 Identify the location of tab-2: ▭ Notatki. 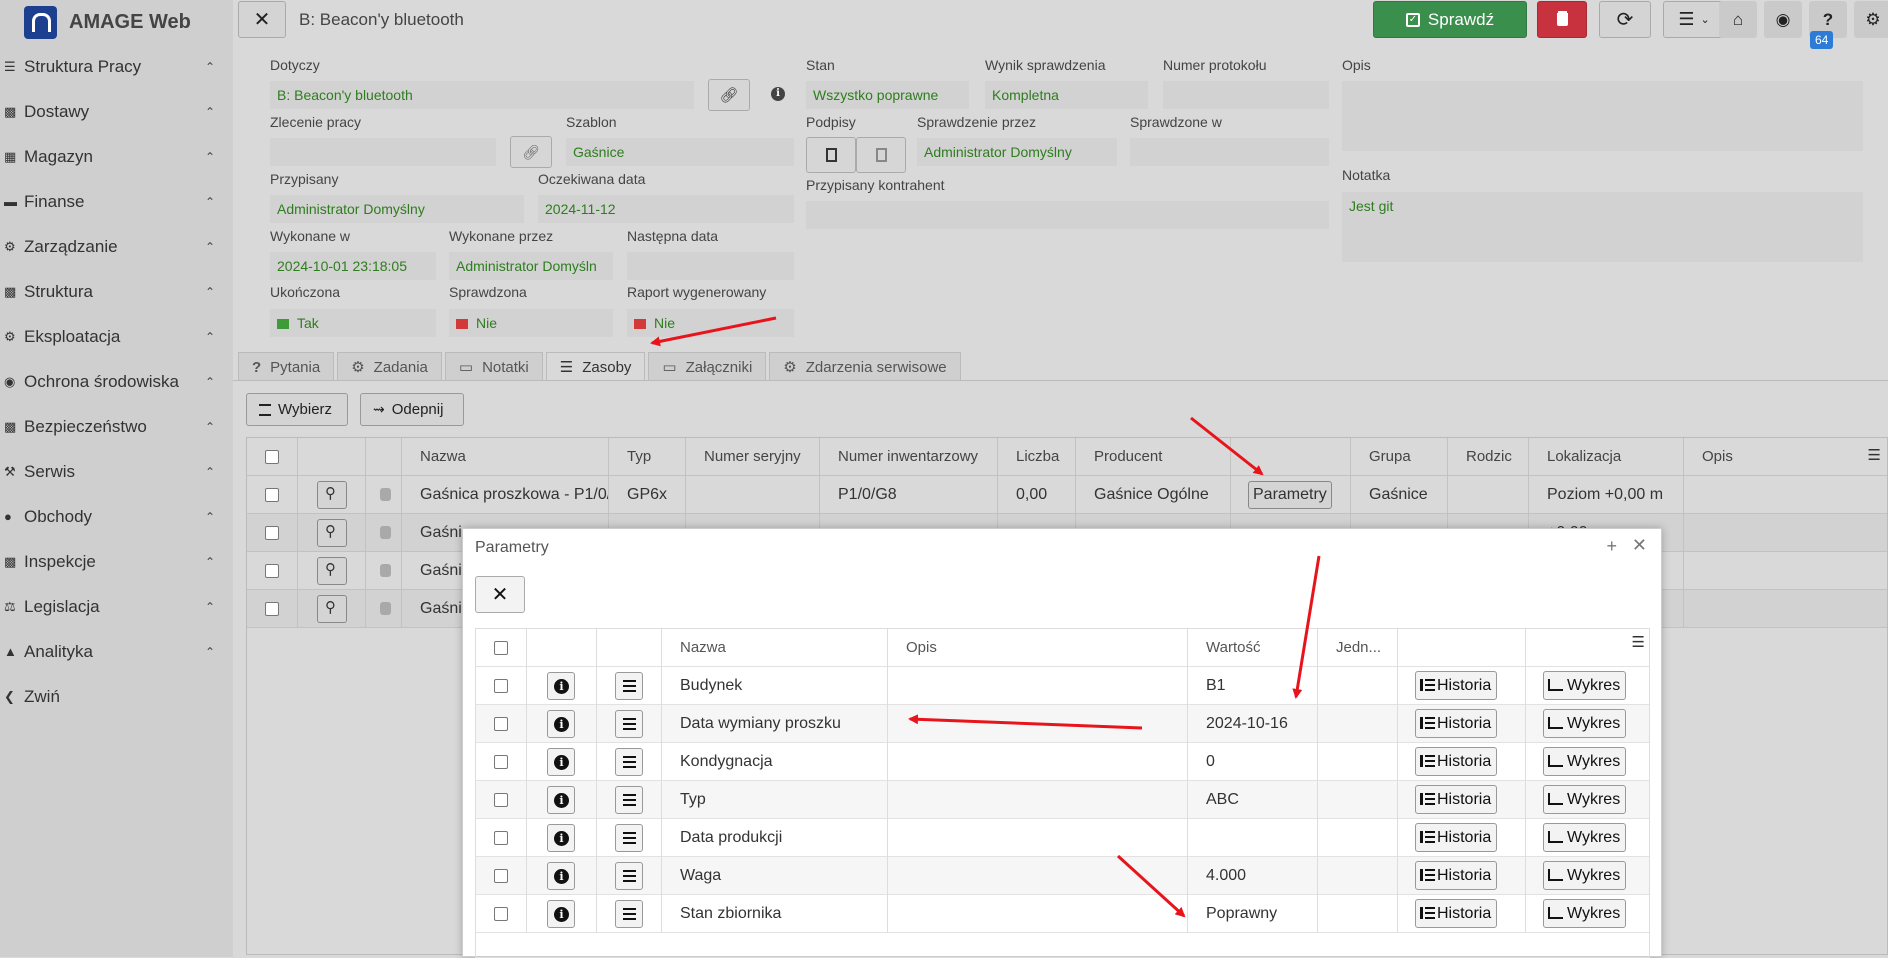
(493, 366).